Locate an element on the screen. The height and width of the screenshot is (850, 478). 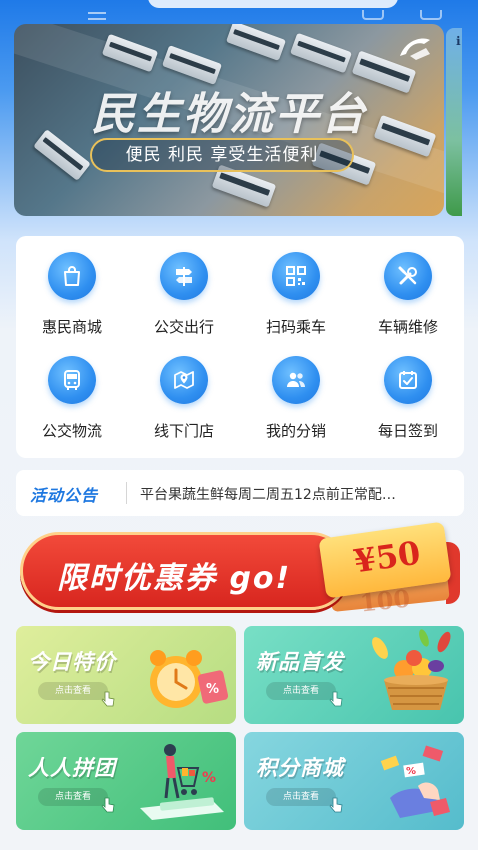
nav-item-scan-ride: 扫码乘车 is located at coordinates (296, 288).